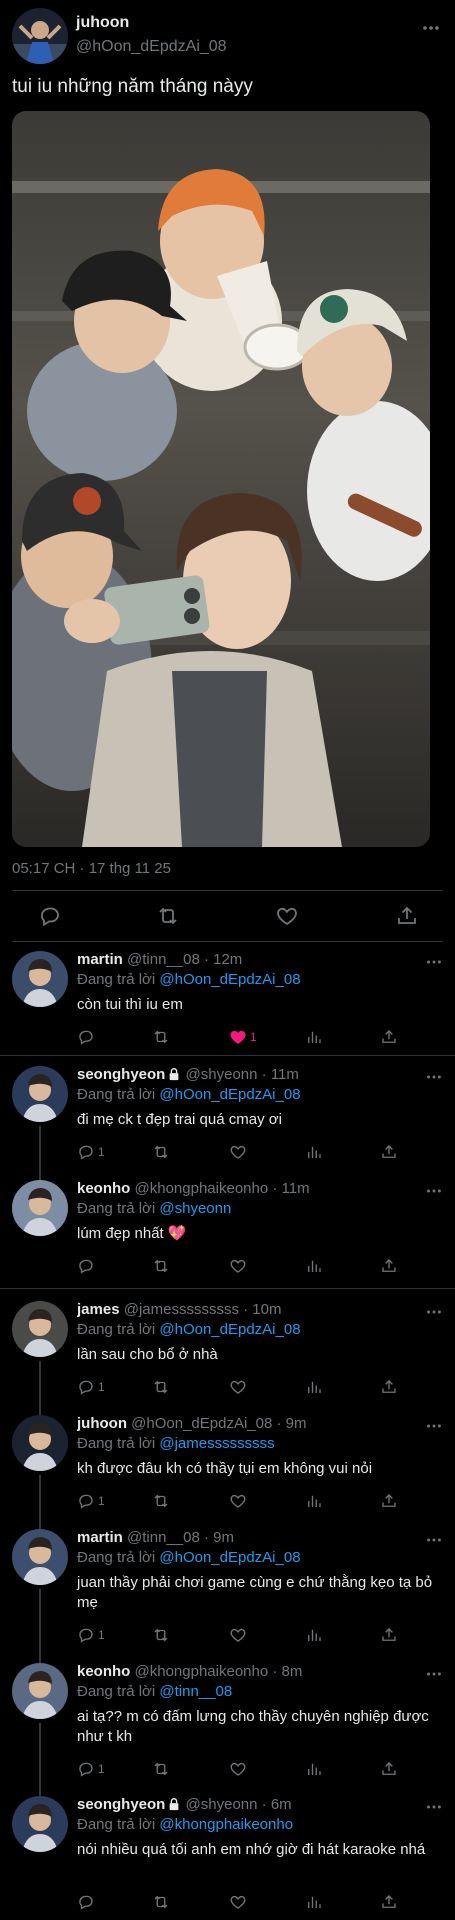 The height and width of the screenshot is (1920, 455). I want to click on author-name: juhoon, so click(102, 23).